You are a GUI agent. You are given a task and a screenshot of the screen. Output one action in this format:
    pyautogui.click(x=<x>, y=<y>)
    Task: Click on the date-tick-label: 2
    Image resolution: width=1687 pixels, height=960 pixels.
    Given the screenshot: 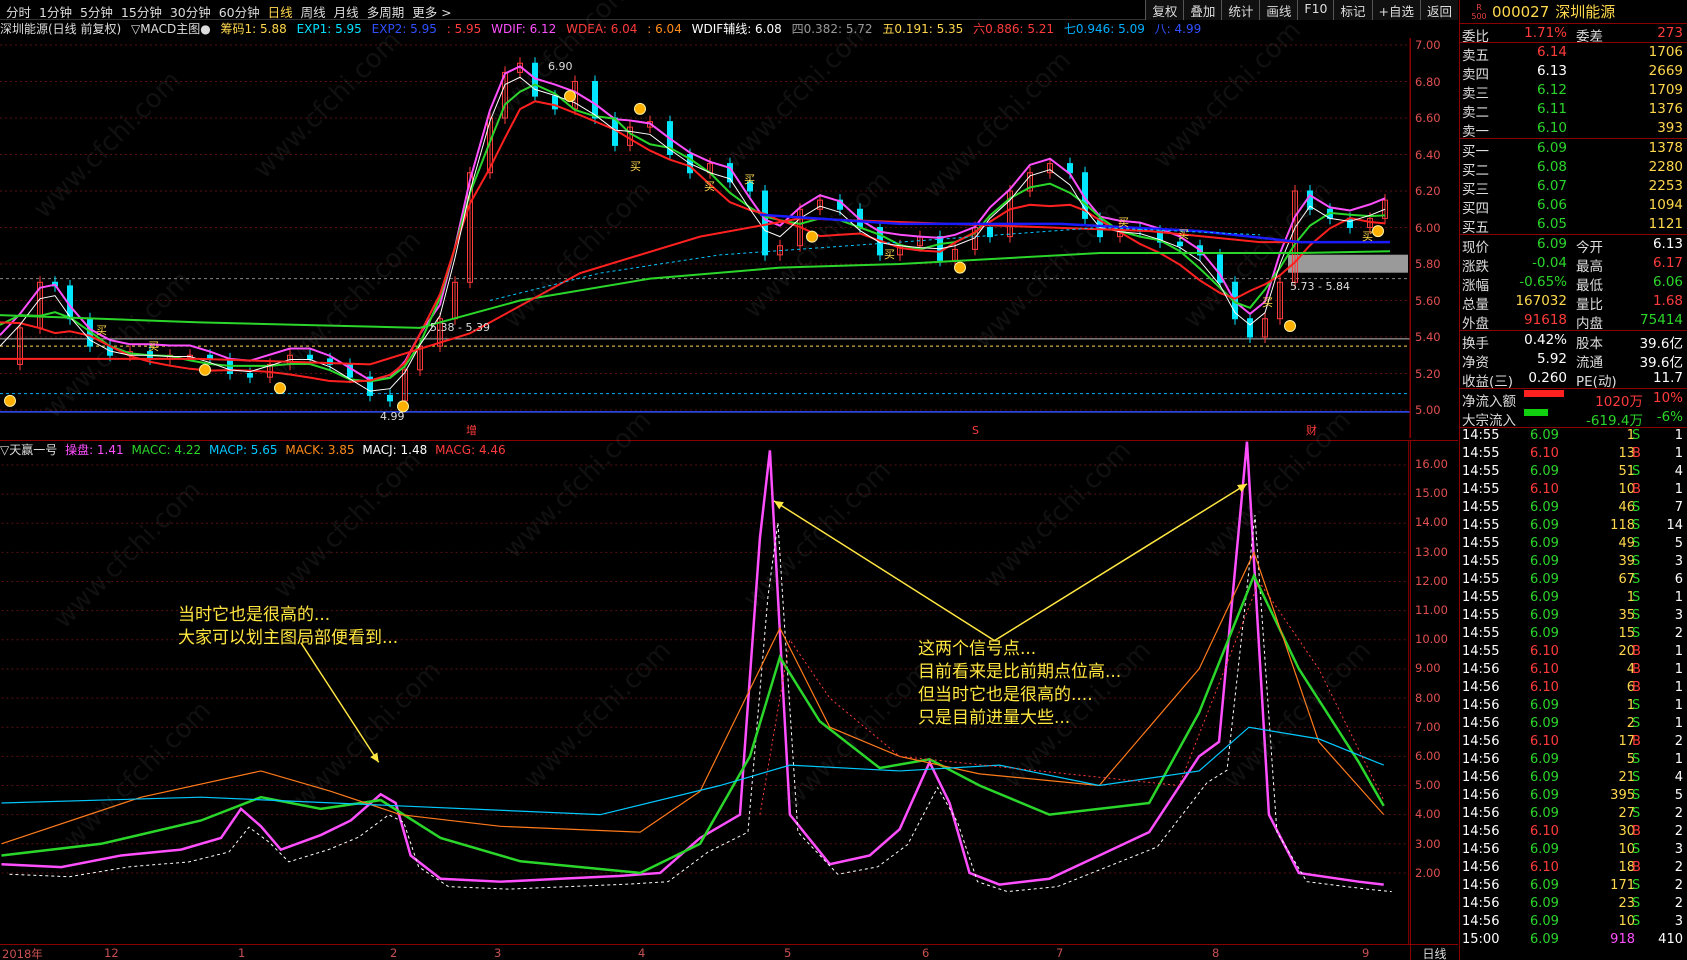 What is the action you would take?
    pyautogui.click(x=394, y=953)
    